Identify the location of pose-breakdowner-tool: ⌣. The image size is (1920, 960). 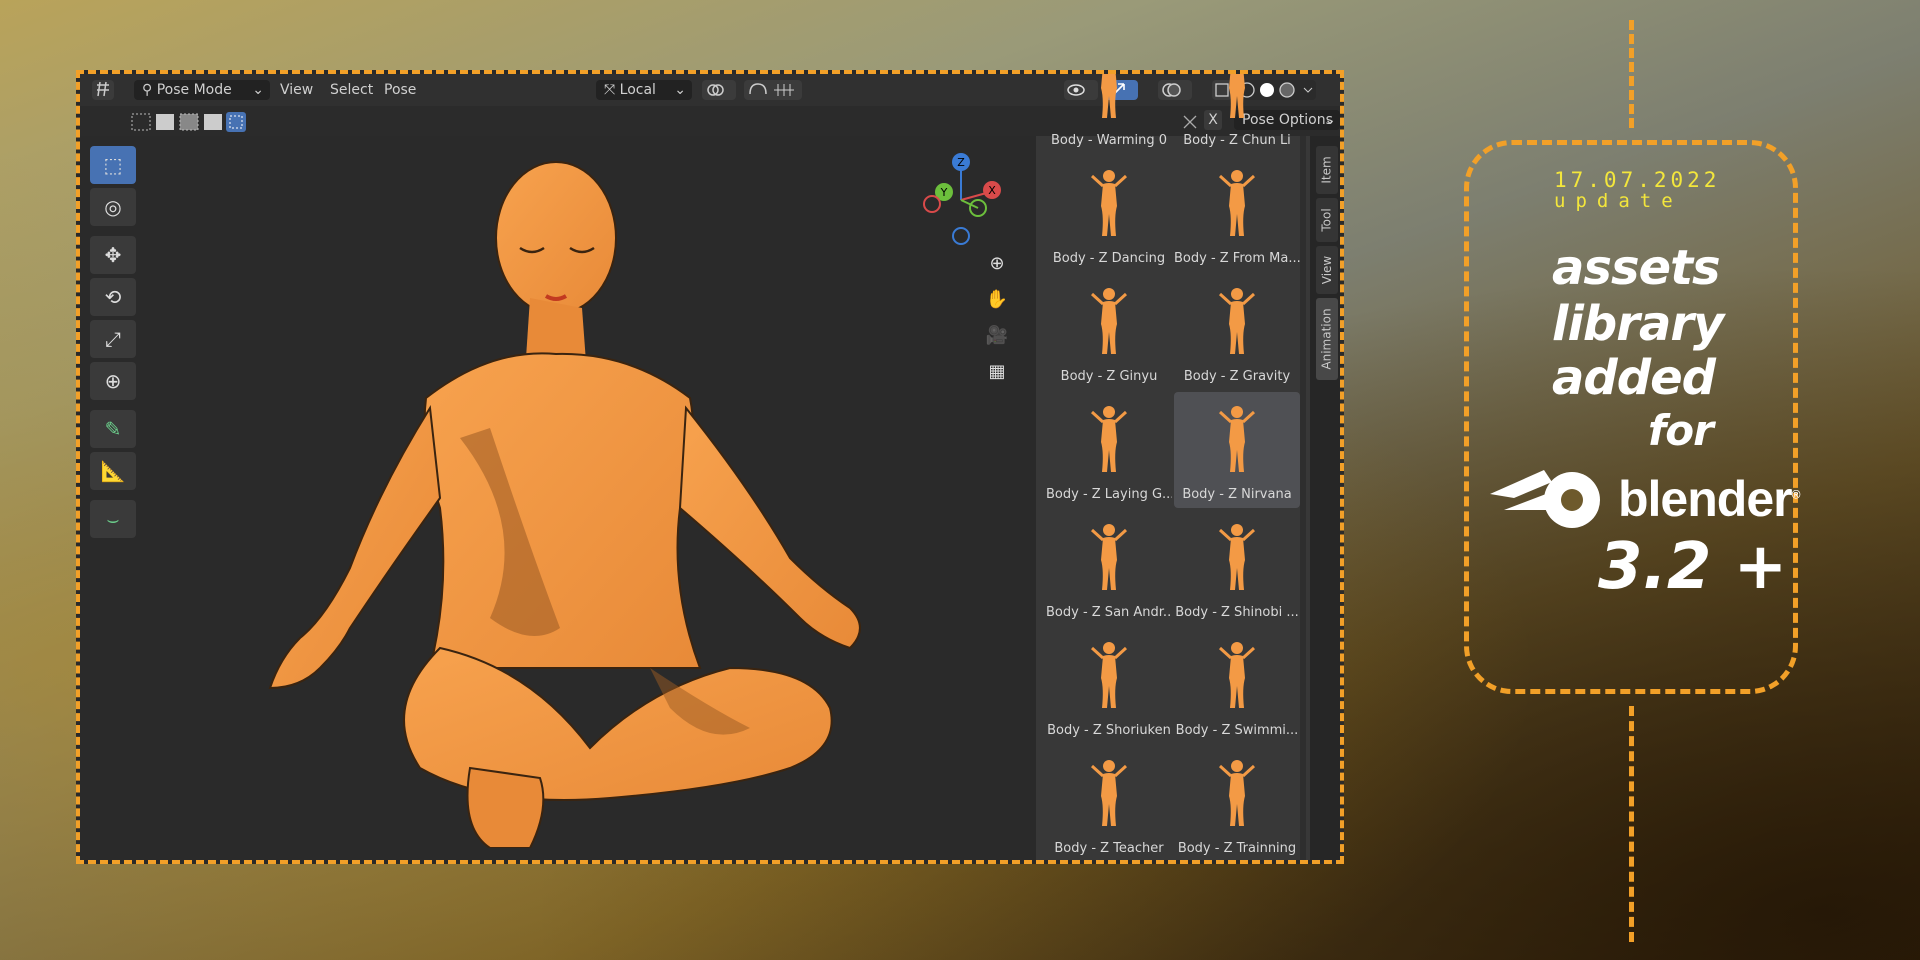
(113, 519).